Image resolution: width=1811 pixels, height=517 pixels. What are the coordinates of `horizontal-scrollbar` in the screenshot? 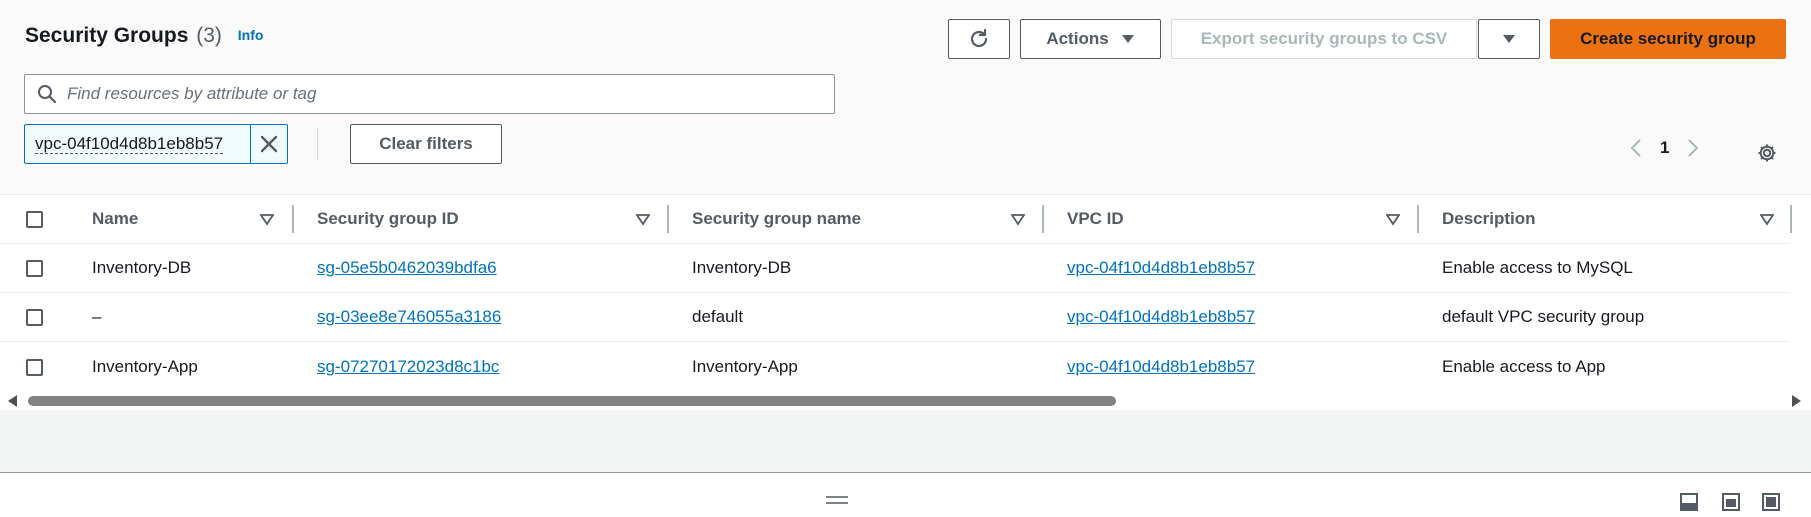 It's located at (905, 401).